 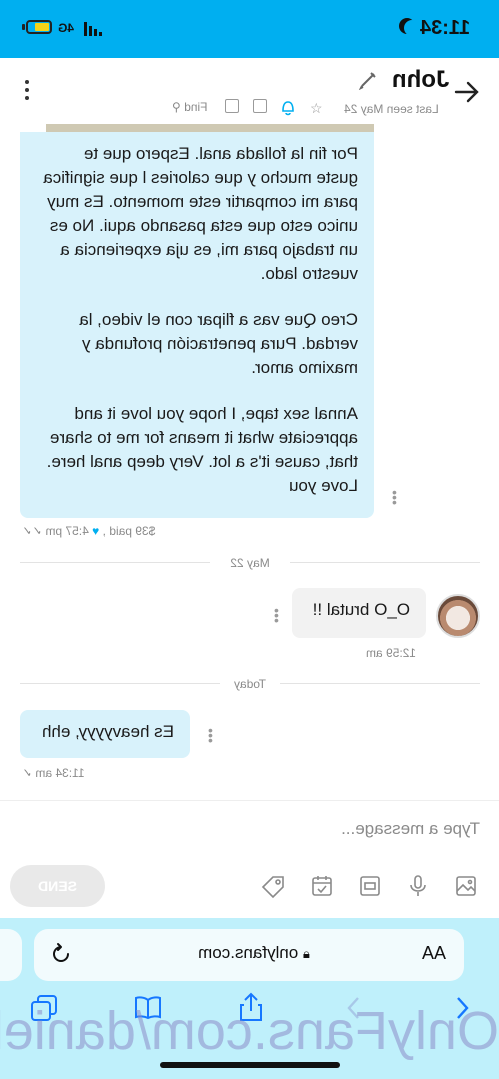 What do you see at coordinates (250, 1065) in the screenshot?
I see `home-indicator` at bounding box center [250, 1065].